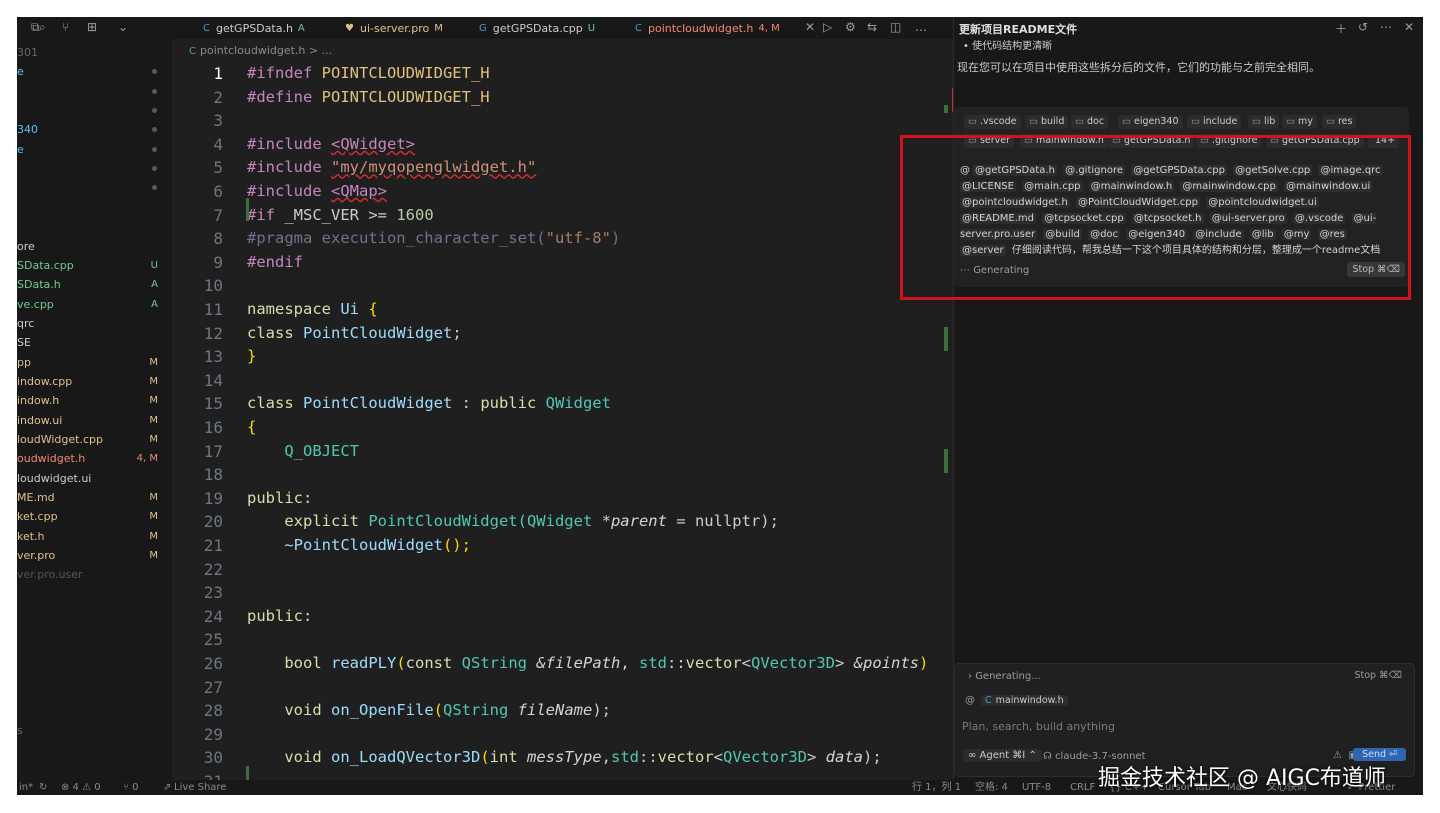  I want to click on code-line: #include <QMap>, so click(317, 192).